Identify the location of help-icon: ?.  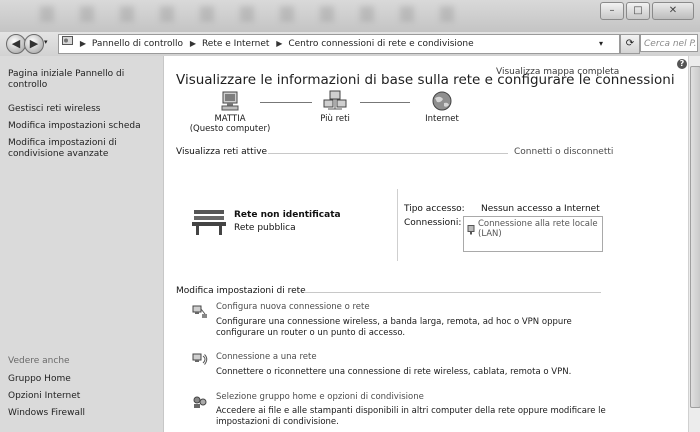
(682, 64).